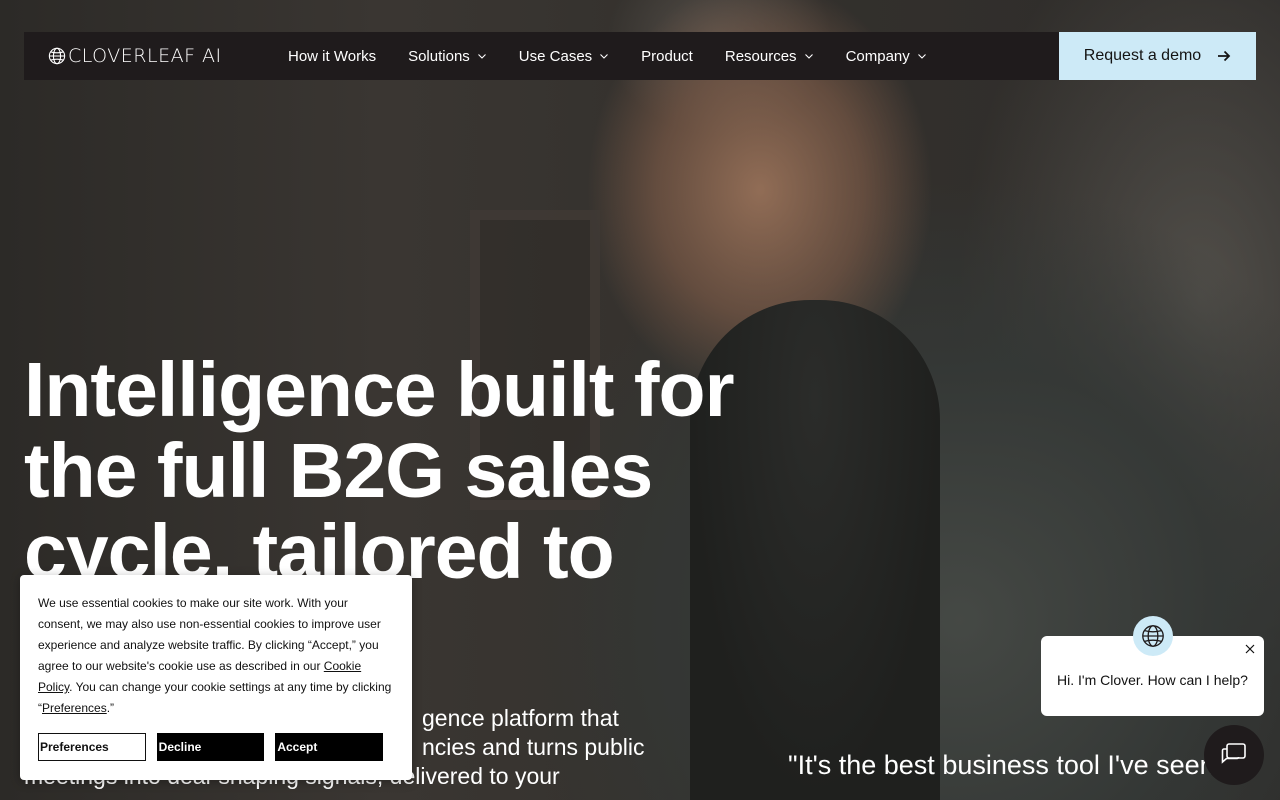 Image resolution: width=1280 pixels, height=800 pixels. Describe the element at coordinates (329, 747) in the screenshot. I see `cookie-accept-button: Accept` at that location.